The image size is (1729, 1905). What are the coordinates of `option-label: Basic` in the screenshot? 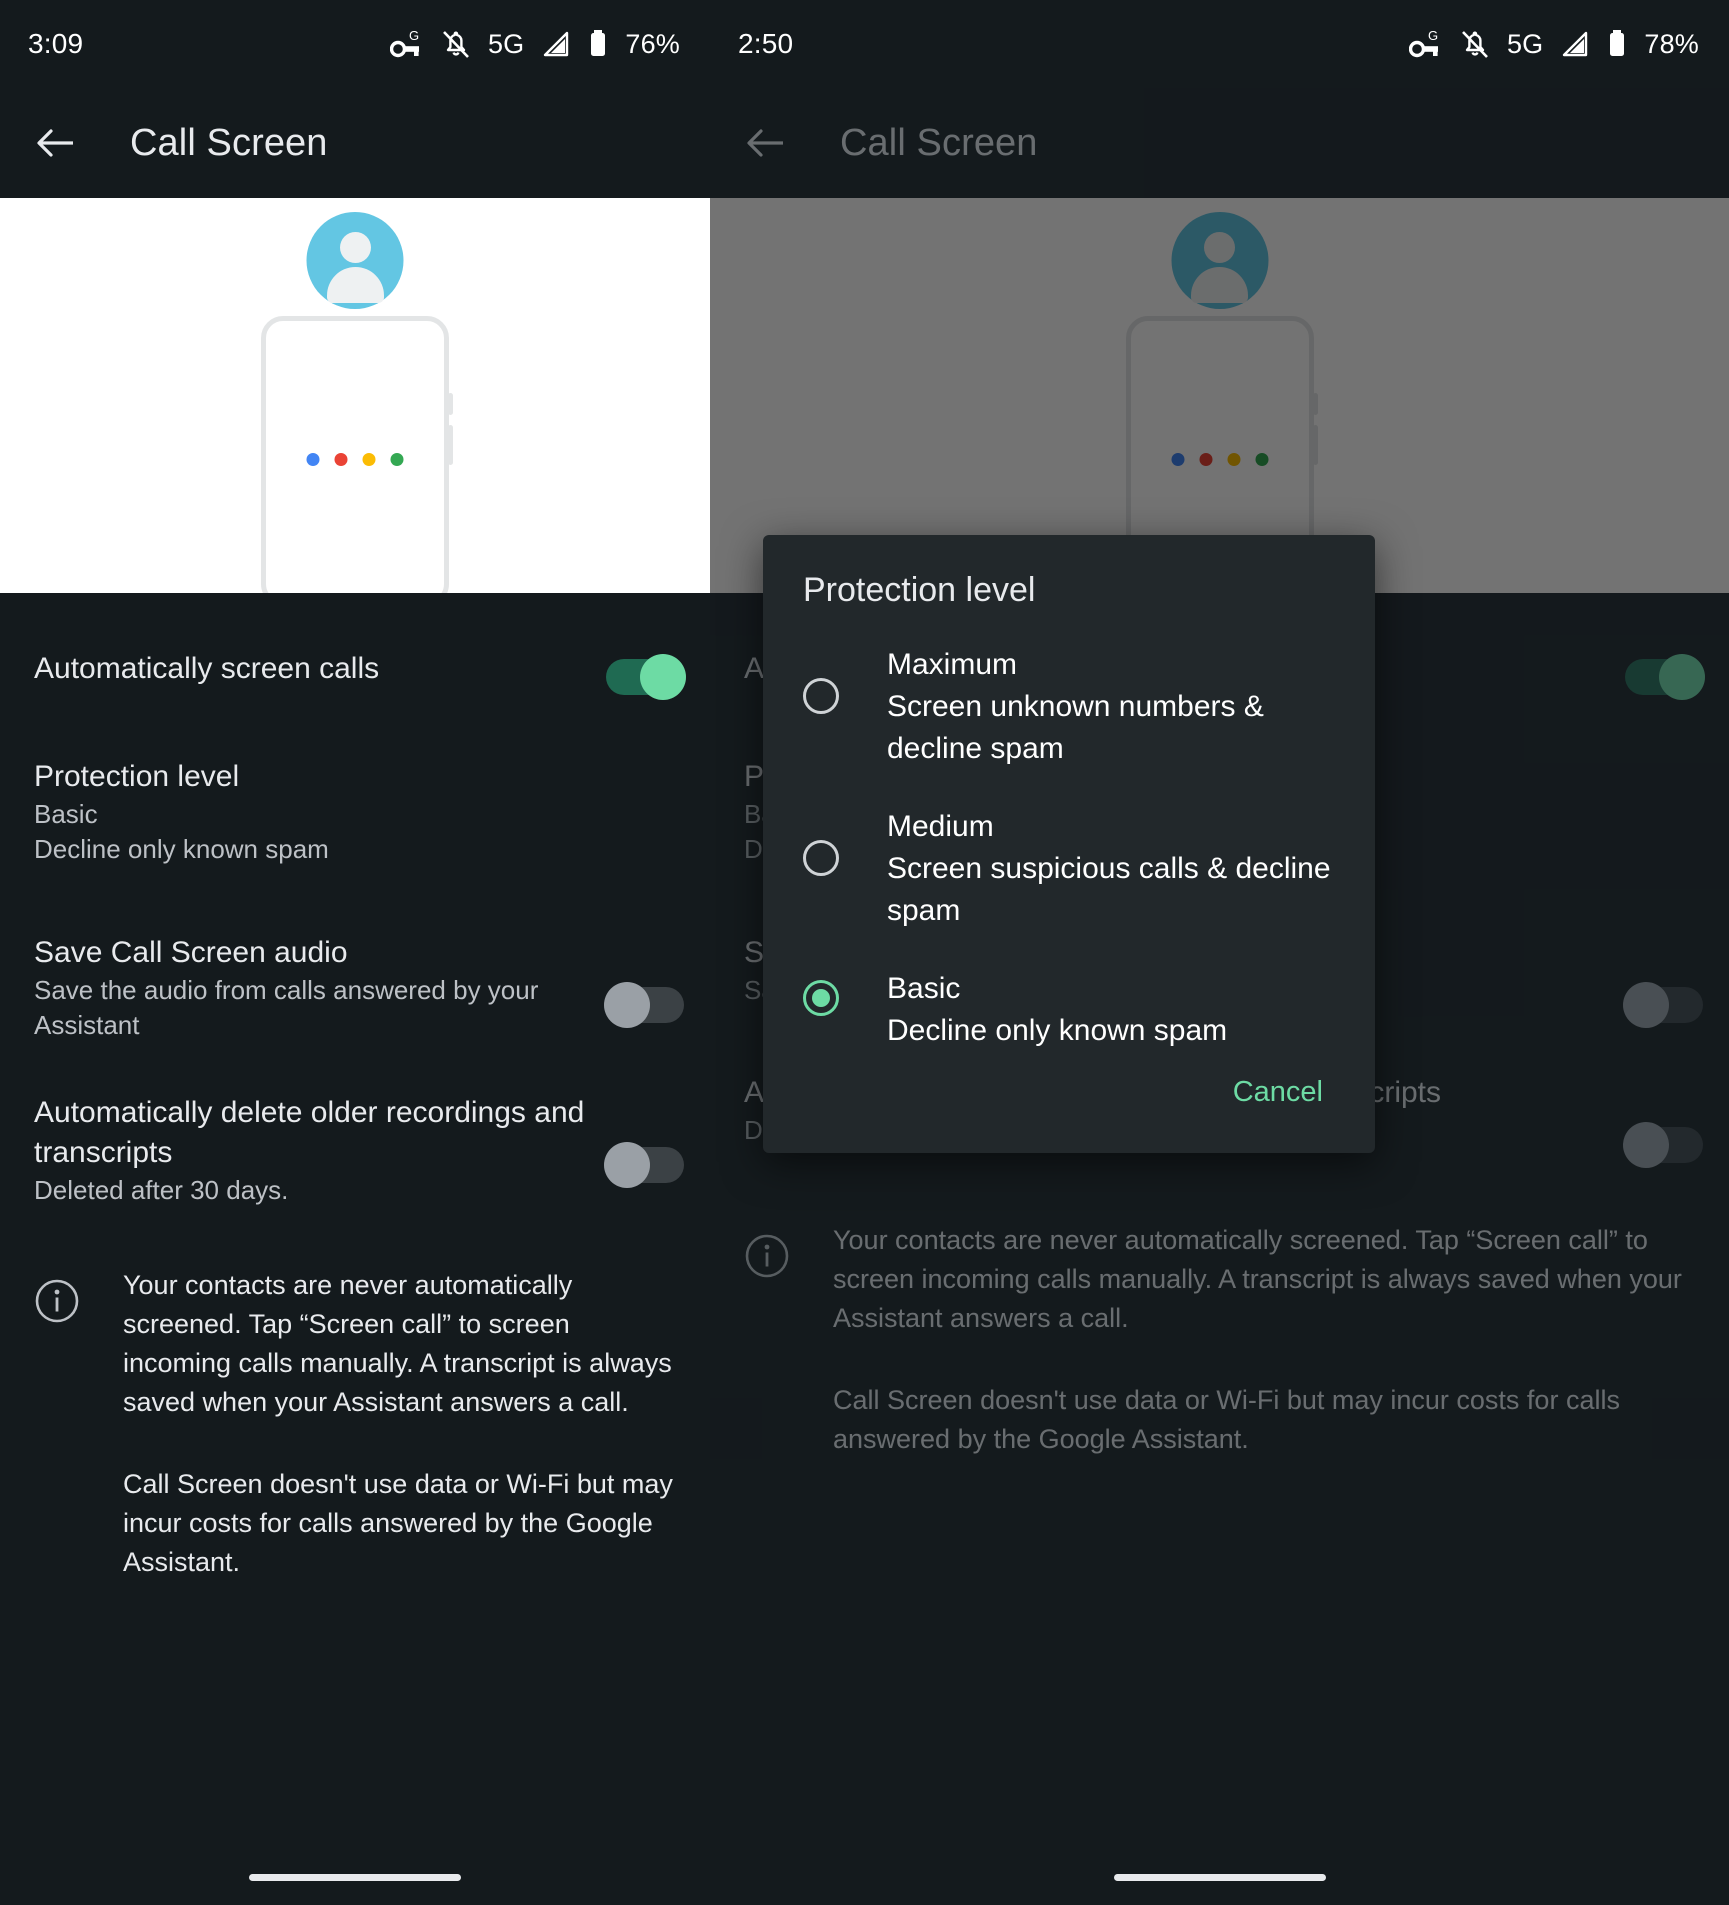 It's located at (924, 988).